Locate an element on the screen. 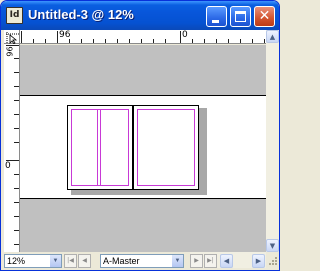  next-page-icon: ▶ is located at coordinates (196, 260).